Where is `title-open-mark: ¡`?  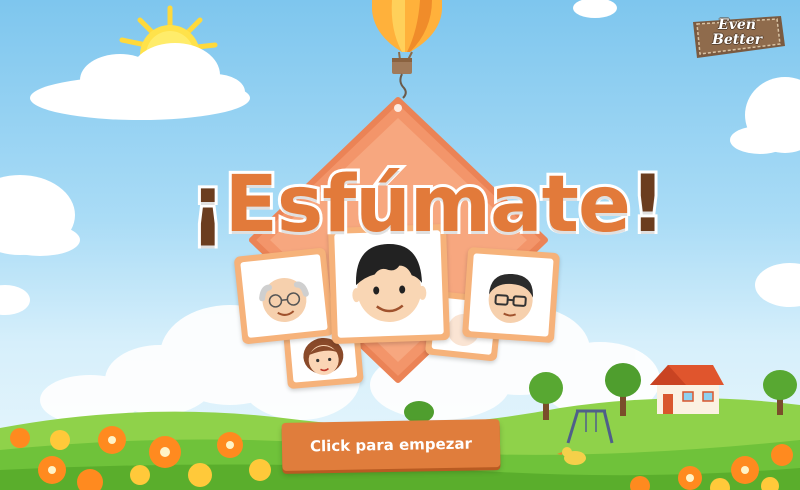
title-open-mark: ¡ is located at coordinates (207, 205).